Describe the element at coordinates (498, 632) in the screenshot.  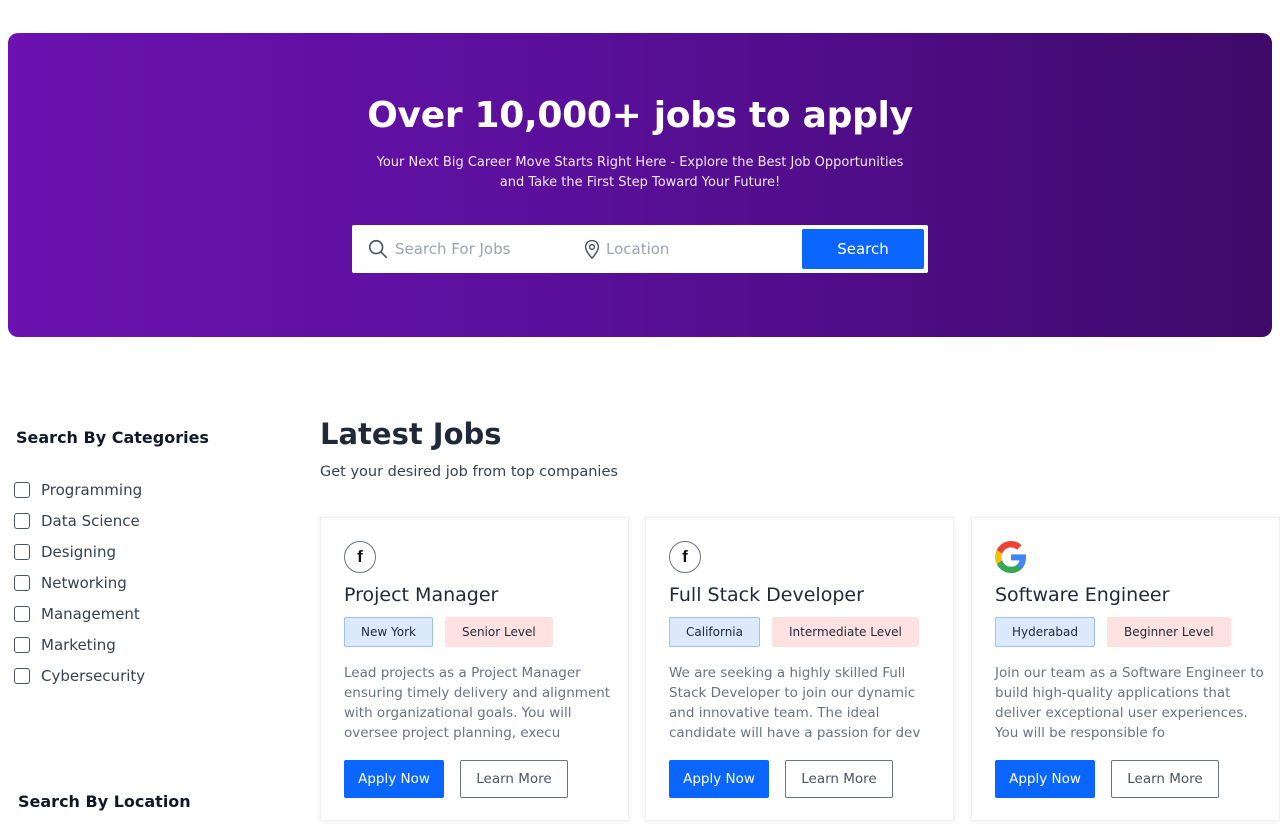
I see `level-tag: Senior Level` at that location.